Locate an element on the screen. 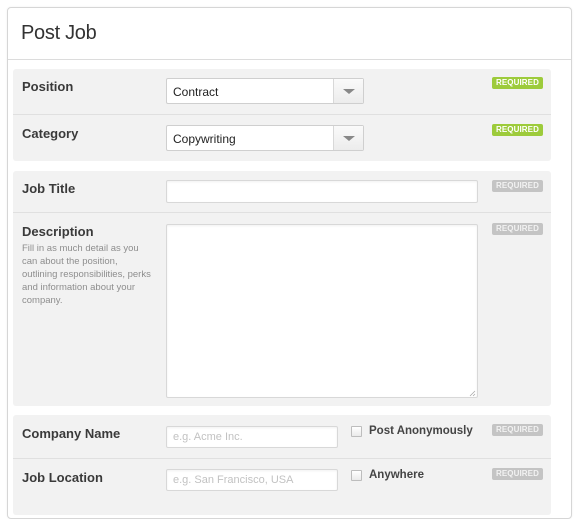 The height and width of the screenshot is (519, 577). resize-handle-icon is located at coordinates (472, 393).